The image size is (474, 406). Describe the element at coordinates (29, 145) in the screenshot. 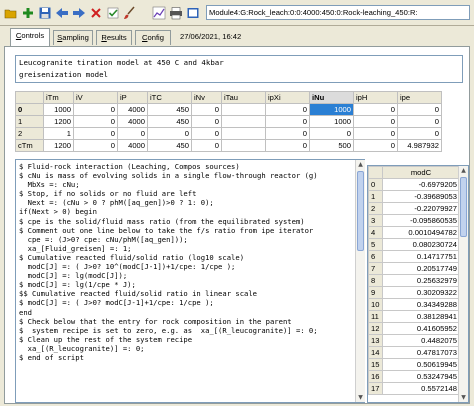

I see `grid-row-header: cTm` at that location.